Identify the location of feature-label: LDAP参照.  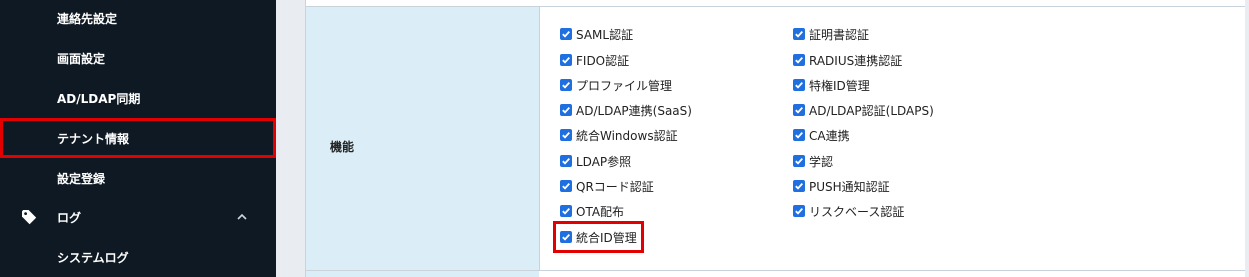
(604, 161).